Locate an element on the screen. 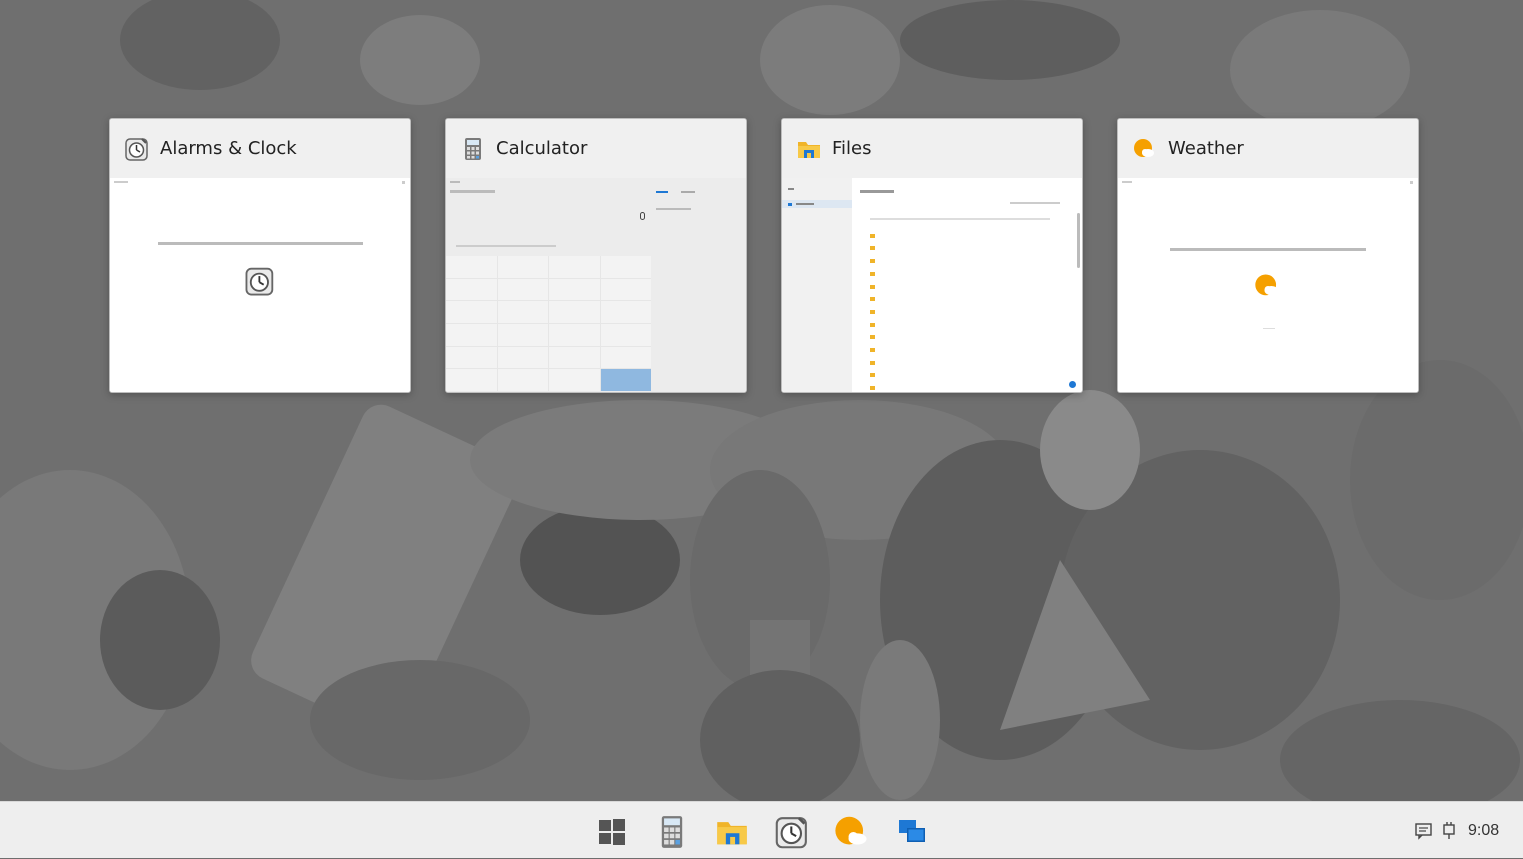 This screenshot has height=859, width=1523. taskbar-clock: 9:08 is located at coordinates (1483, 831).